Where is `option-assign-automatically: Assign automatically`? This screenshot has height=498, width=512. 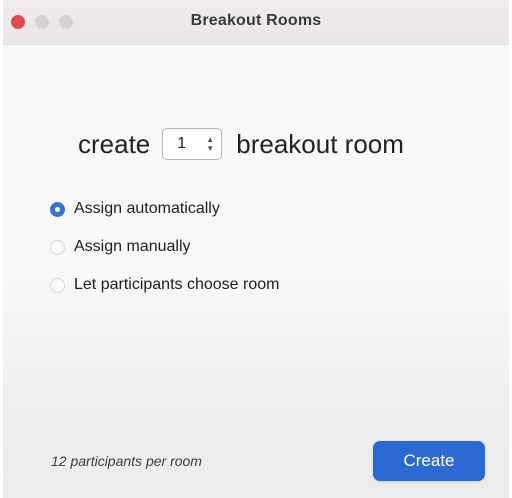
option-assign-automatically: Assign automatically is located at coordinates (135, 209).